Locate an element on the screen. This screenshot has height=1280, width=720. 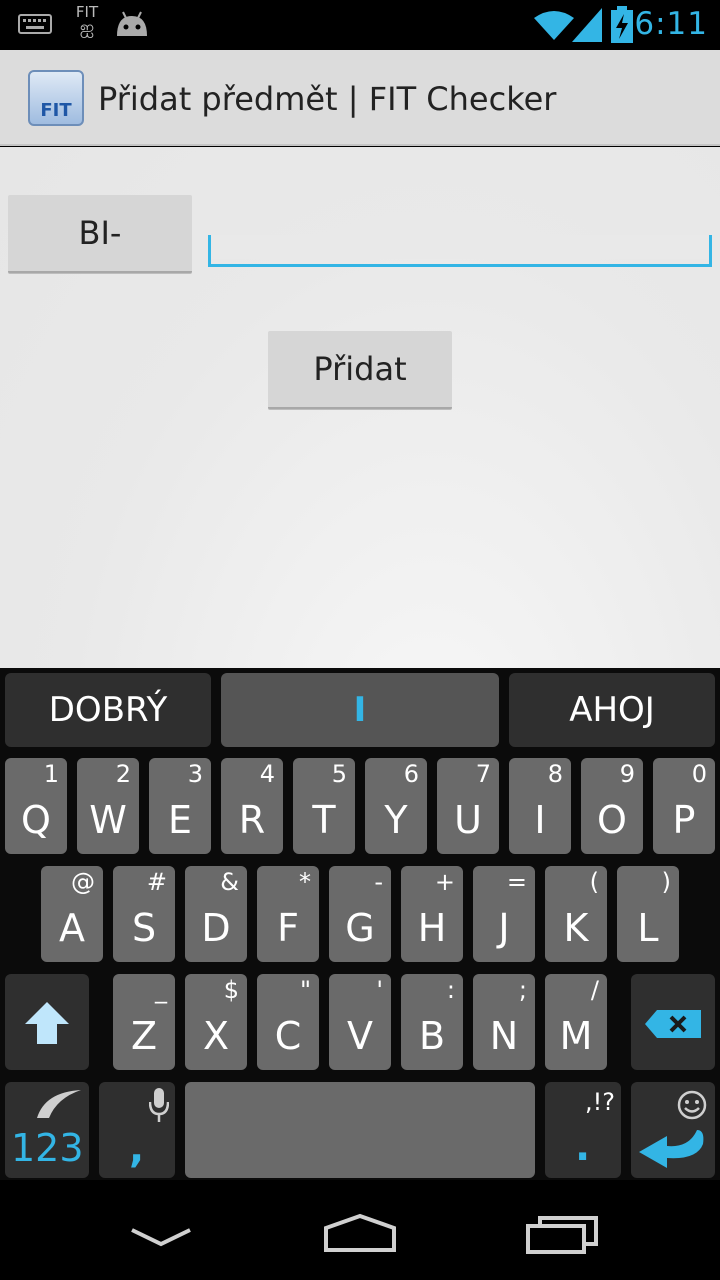
navigation-bar is located at coordinates (360, 1230).